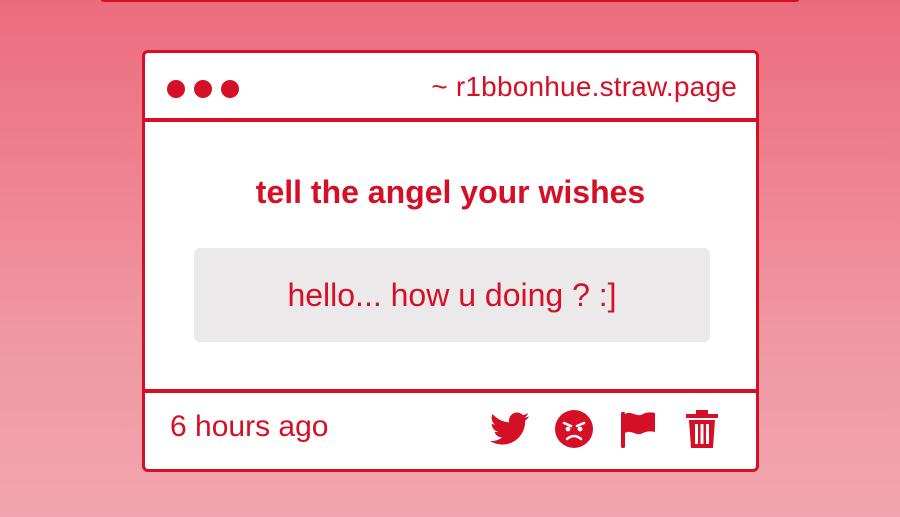  I want to click on window-dots, so click(203, 89).